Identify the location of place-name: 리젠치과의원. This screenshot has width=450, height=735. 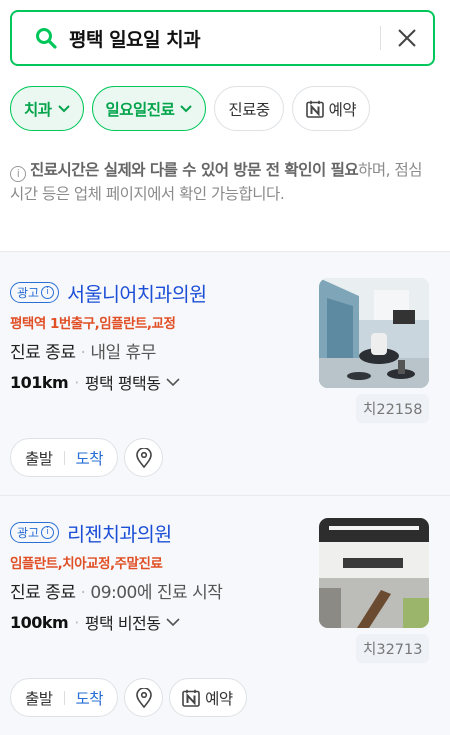
(119, 532).